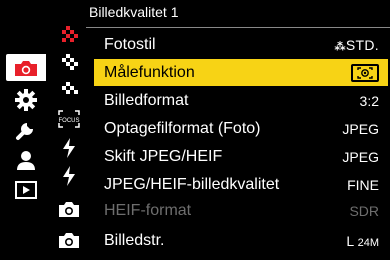 The image size is (390, 260). I want to click on menu-item-picture-quality: JPEG/HEIF-billedkvalitet FINE, so click(241, 184).